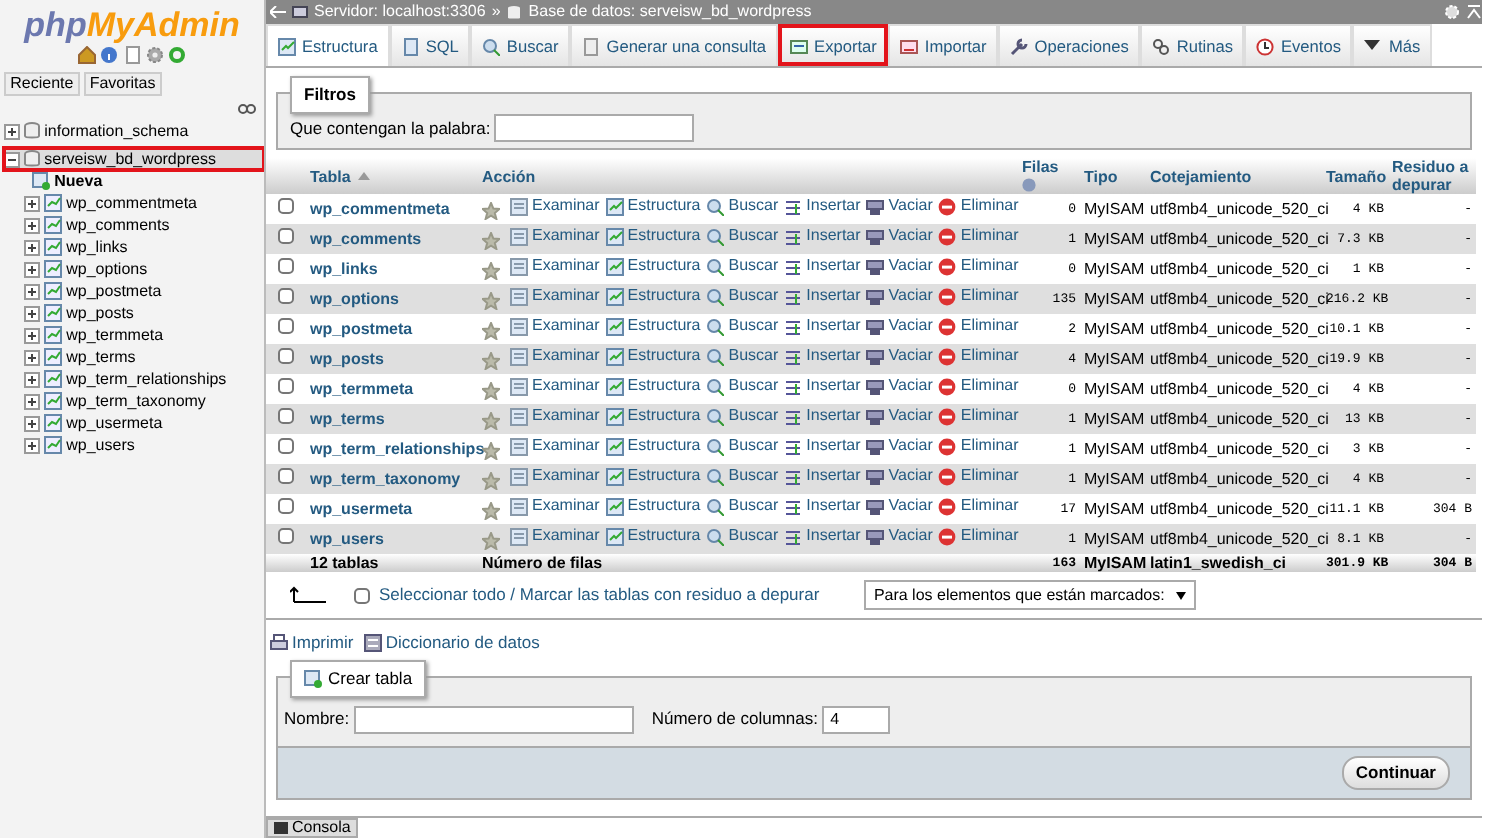 The image size is (1500, 838). I want to click on tab: Buscar, so click(520, 45).